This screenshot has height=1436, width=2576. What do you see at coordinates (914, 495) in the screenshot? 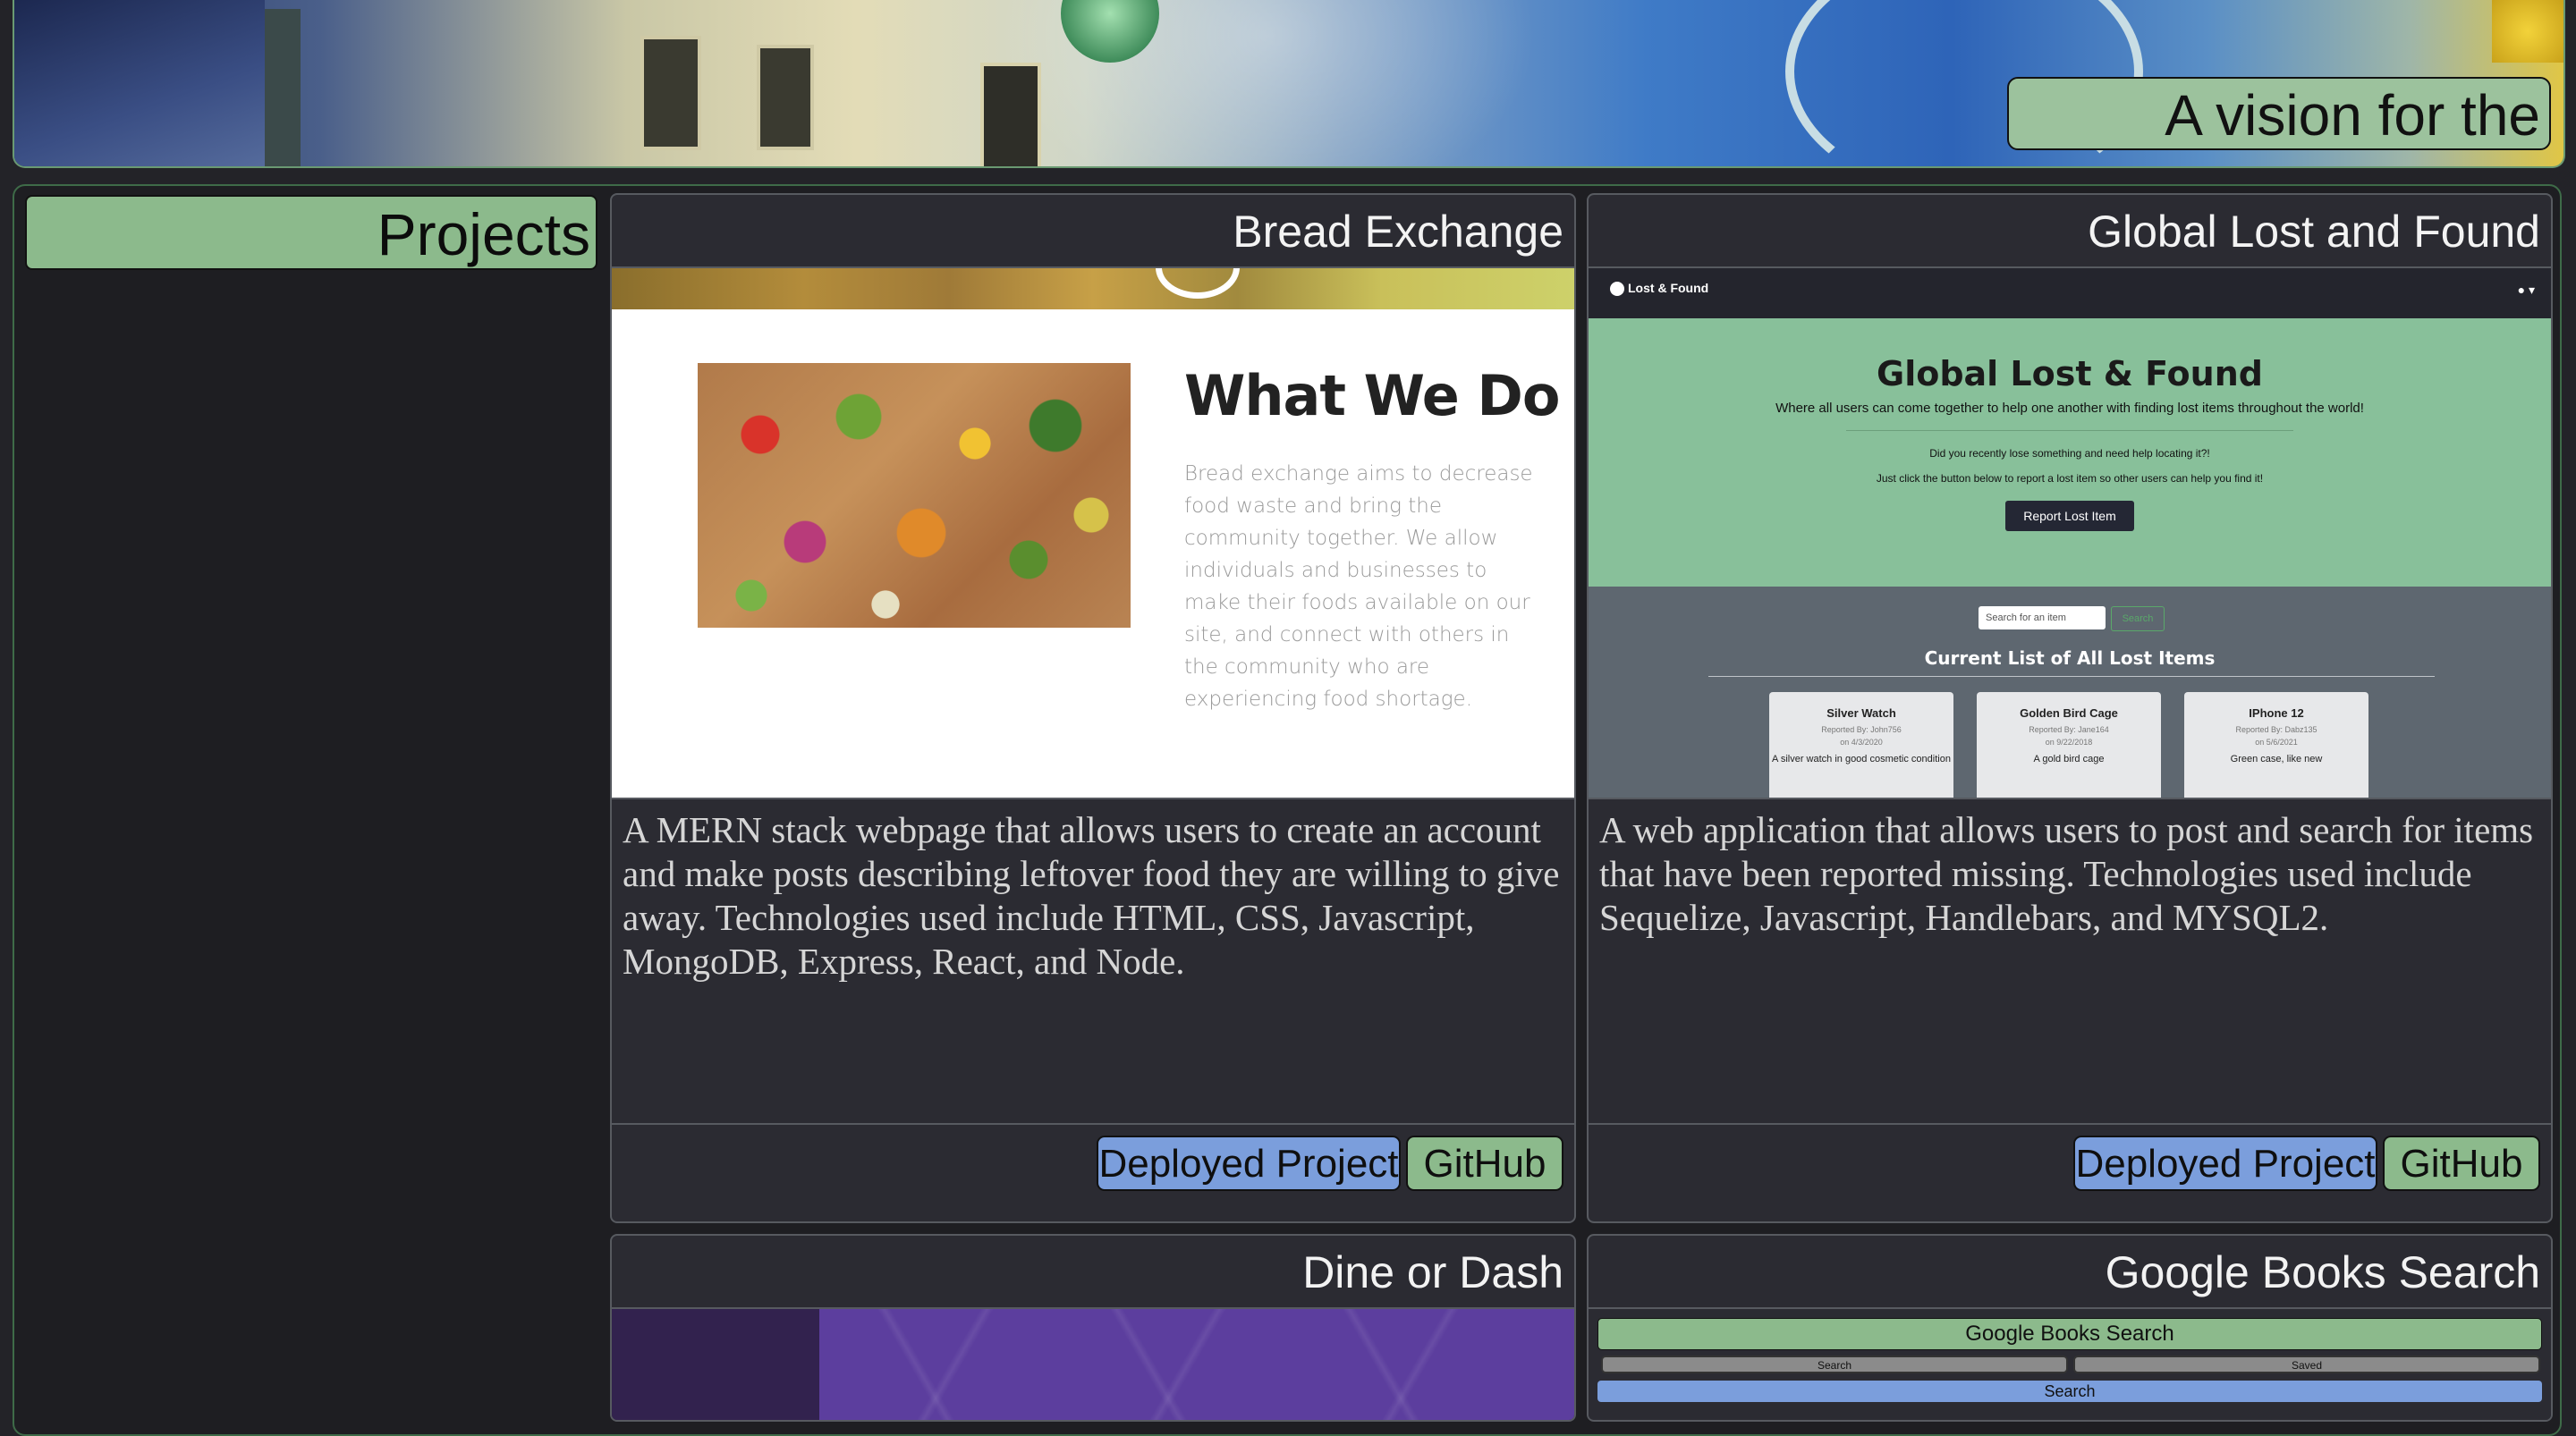
I see `food-image` at bounding box center [914, 495].